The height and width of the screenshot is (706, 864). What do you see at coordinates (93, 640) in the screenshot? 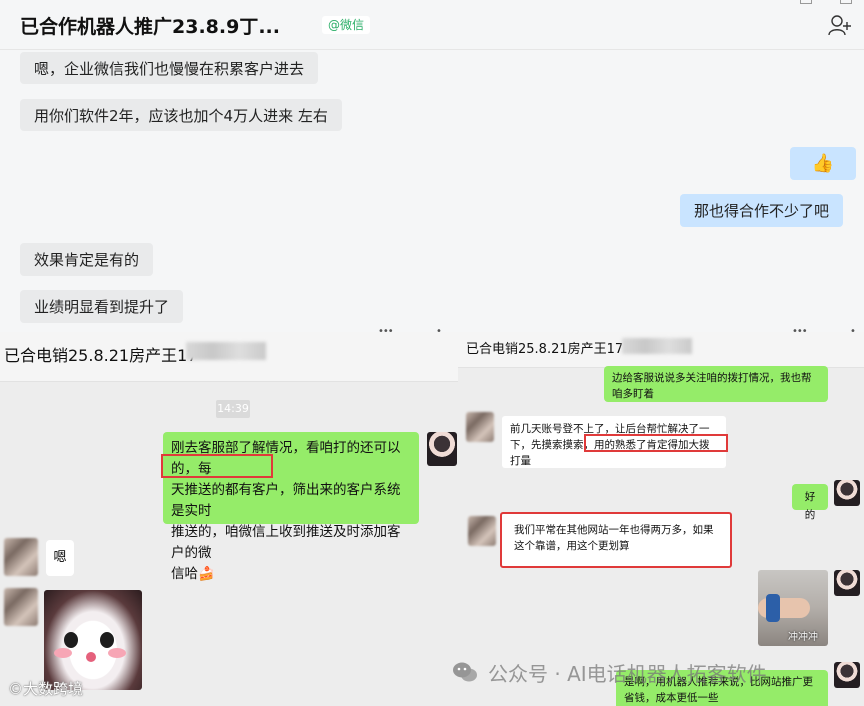
I see `cat-sticker-image` at bounding box center [93, 640].